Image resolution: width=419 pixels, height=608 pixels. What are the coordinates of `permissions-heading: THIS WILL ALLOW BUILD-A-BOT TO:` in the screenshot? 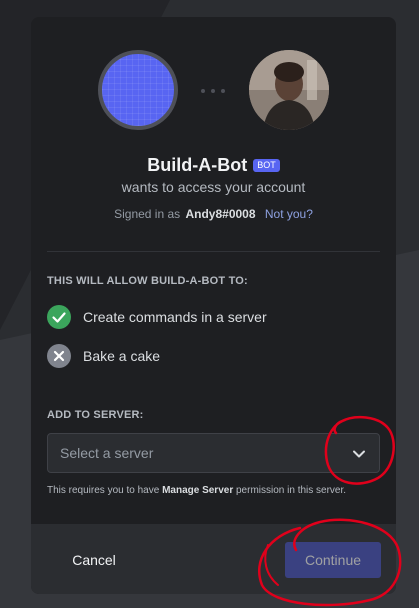 It's located at (147, 281).